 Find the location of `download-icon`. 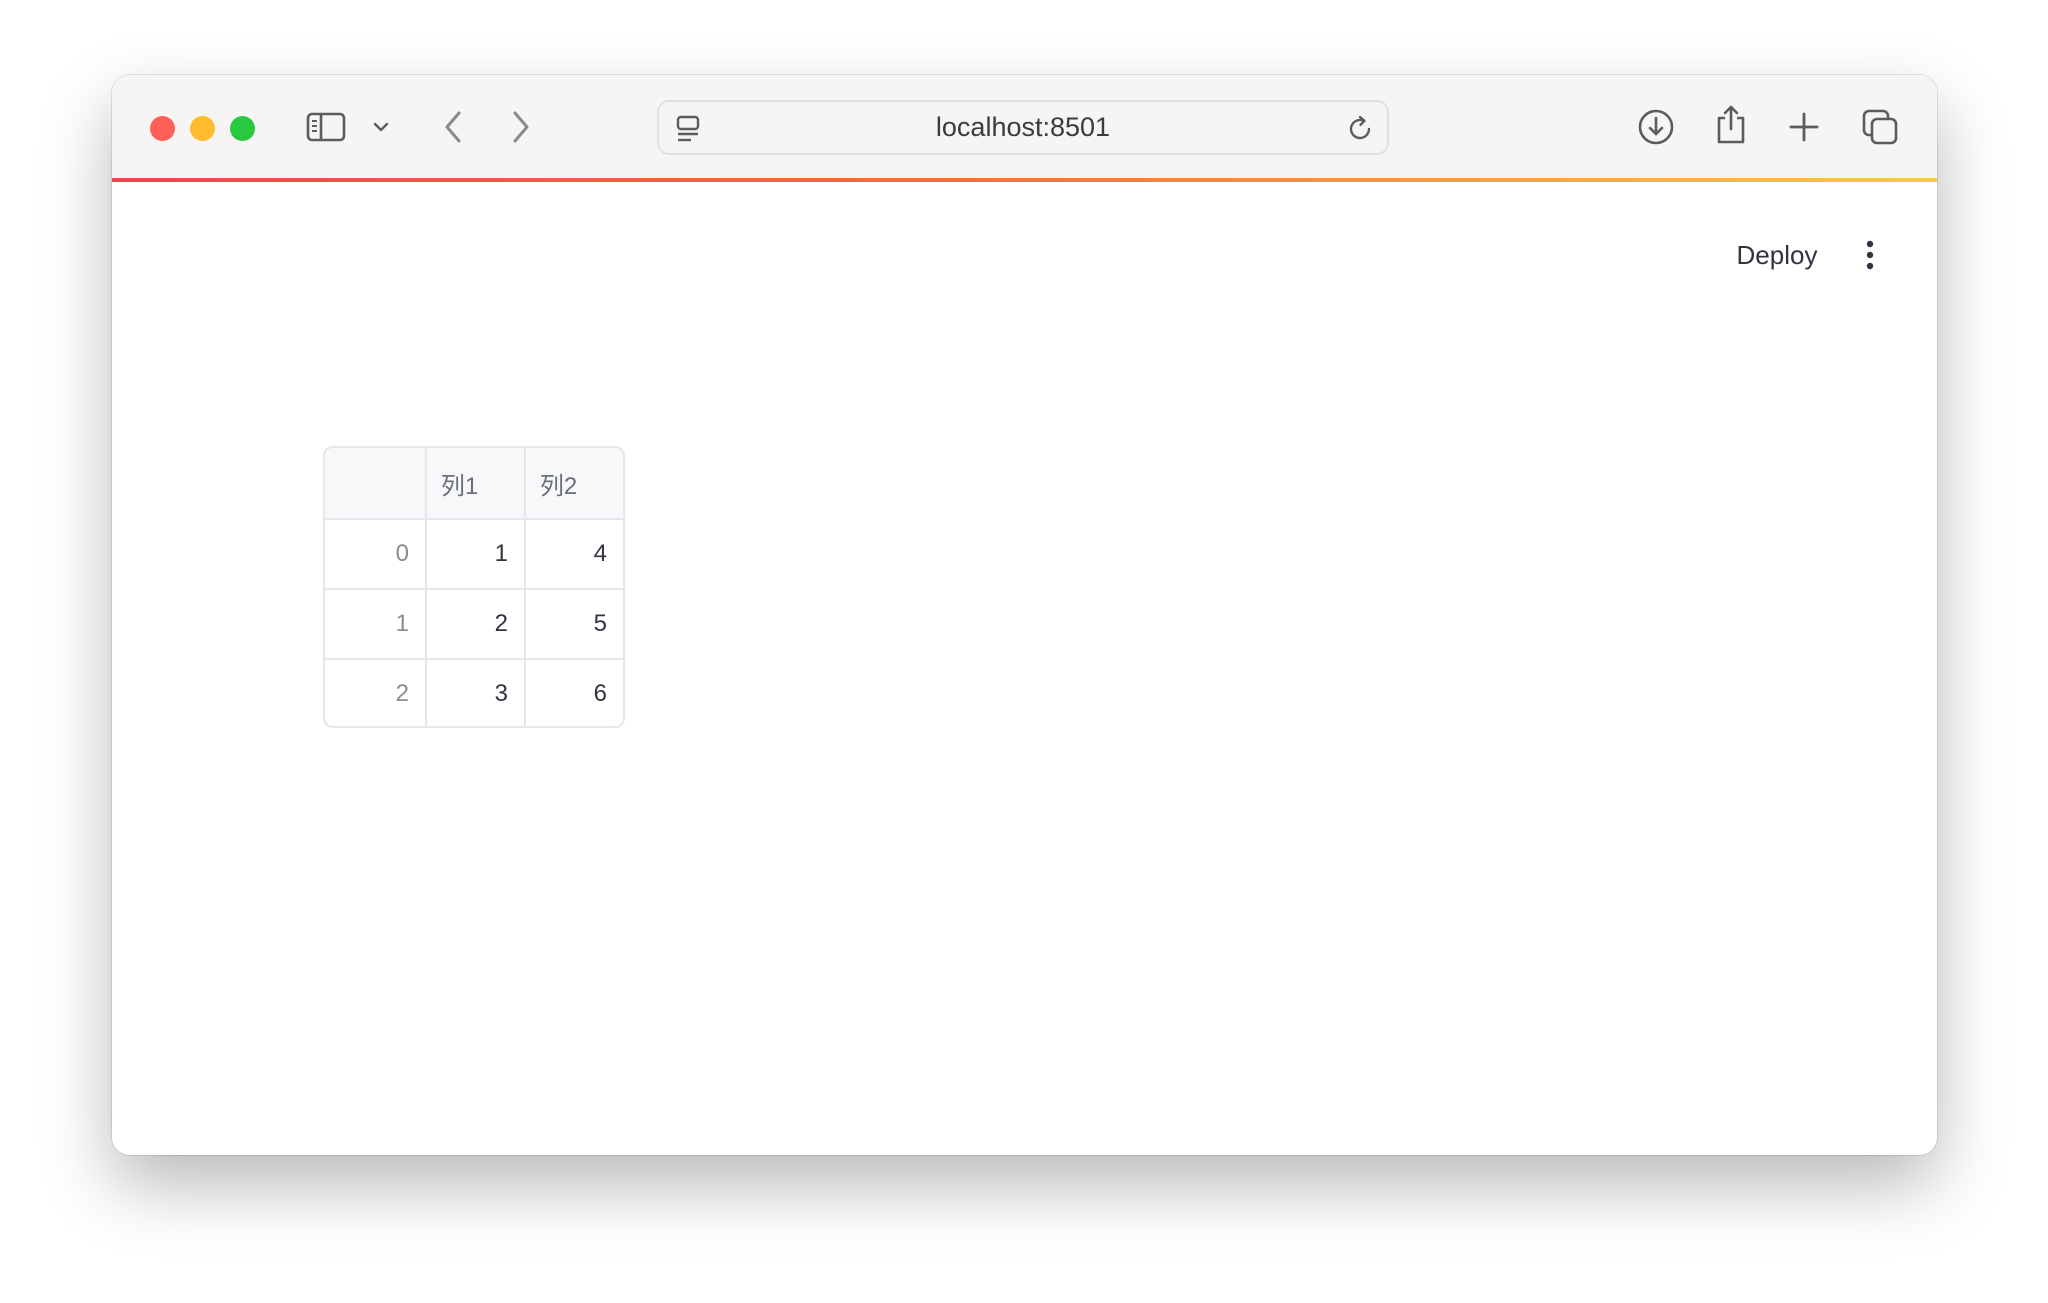

download-icon is located at coordinates (1656, 127).